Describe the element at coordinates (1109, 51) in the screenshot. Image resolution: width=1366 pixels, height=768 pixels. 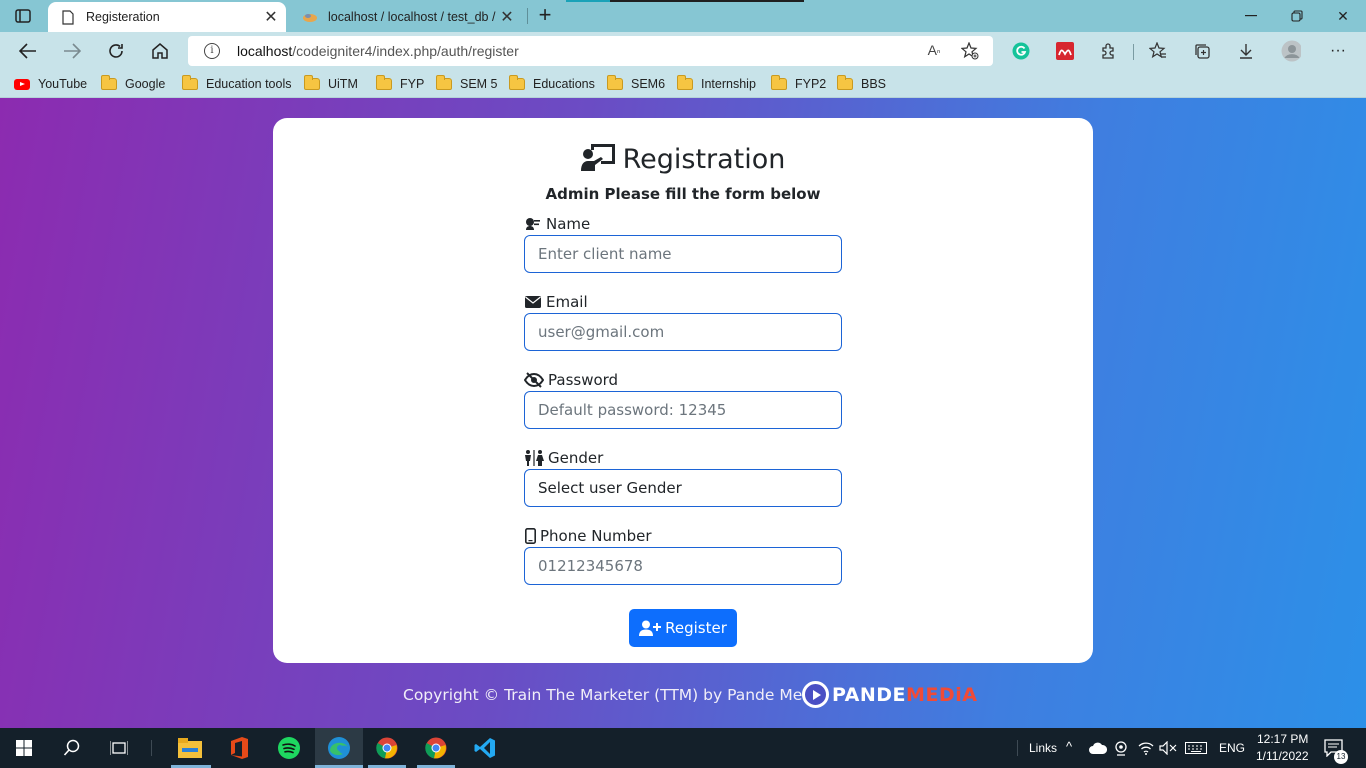
I see `extensions-icon` at that location.